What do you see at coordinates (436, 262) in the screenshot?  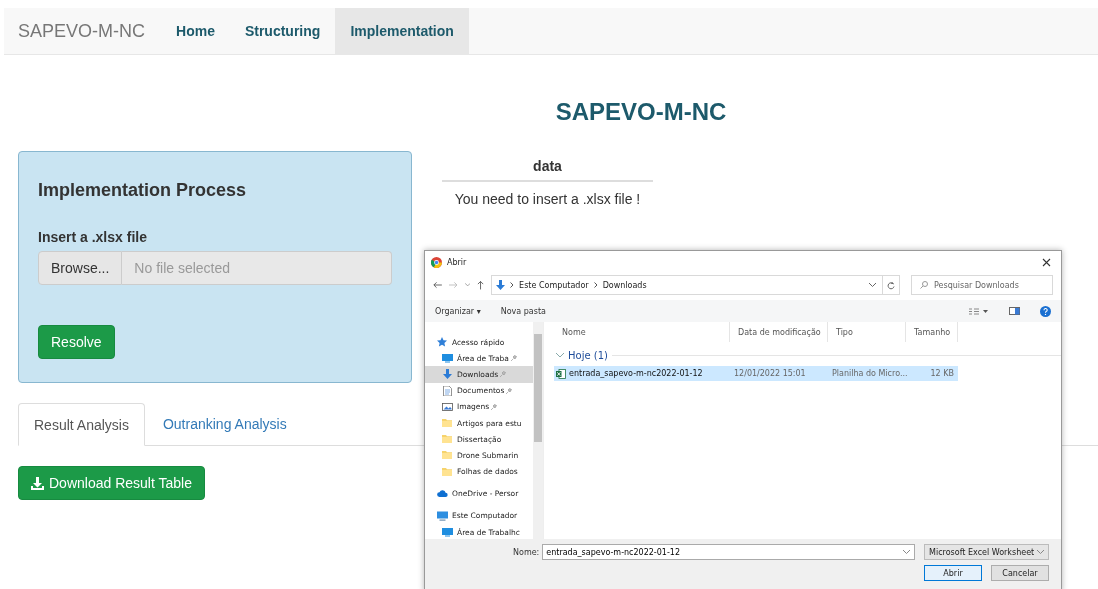 I see `browser-logo-icon` at bounding box center [436, 262].